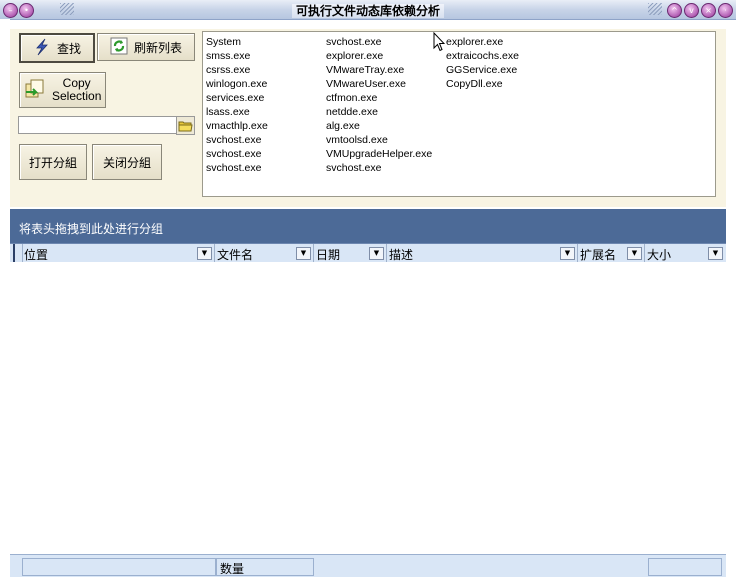 The height and width of the screenshot is (587, 736). I want to click on mouse-cursor-icon, so click(439, 43).